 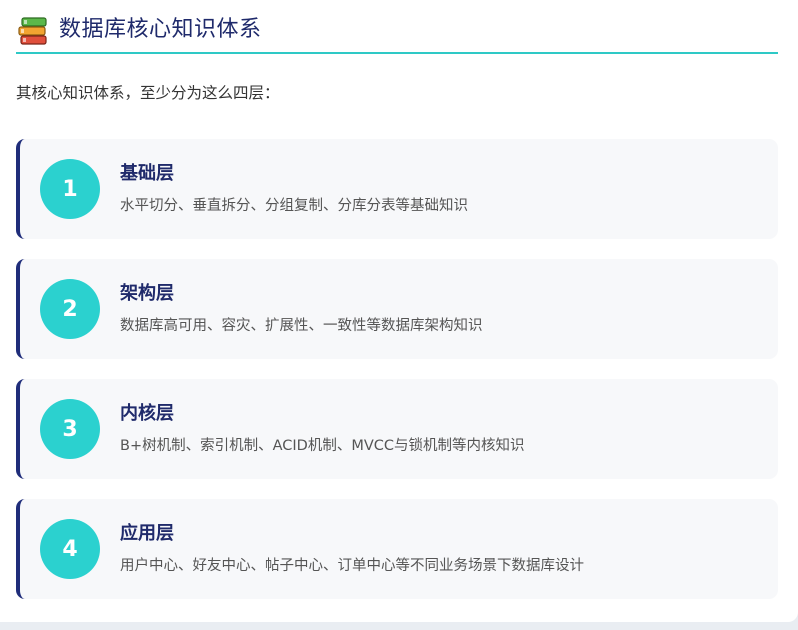 What do you see at coordinates (352, 566) in the screenshot?
I see `layer-description: 用户中心、好友中心、帖子中心、订单中心等不同业务场景下数据库设计` at bounding box center [352, 566].